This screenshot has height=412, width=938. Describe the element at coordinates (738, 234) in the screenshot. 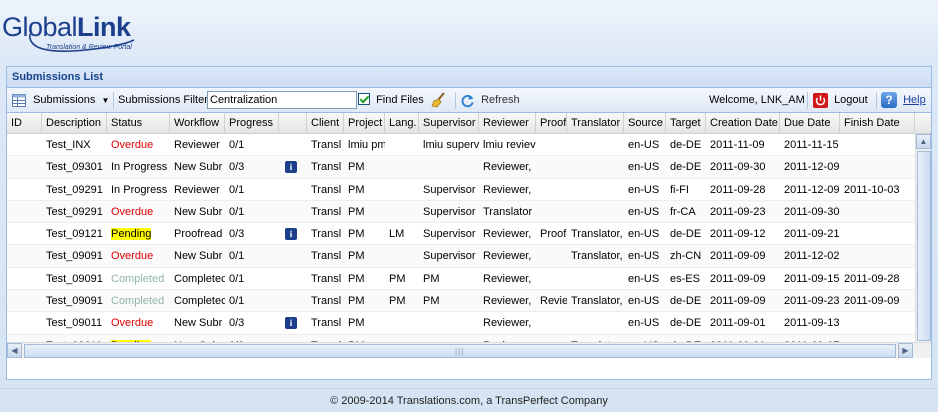

I see `cell-creation: 2011-09-12` at that location.